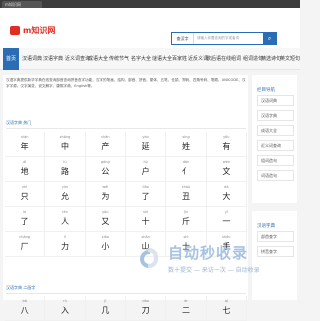 The height and width of the screenshot is (321, 320). I want to click on char-pinyin: wéi, so click(105, 187).